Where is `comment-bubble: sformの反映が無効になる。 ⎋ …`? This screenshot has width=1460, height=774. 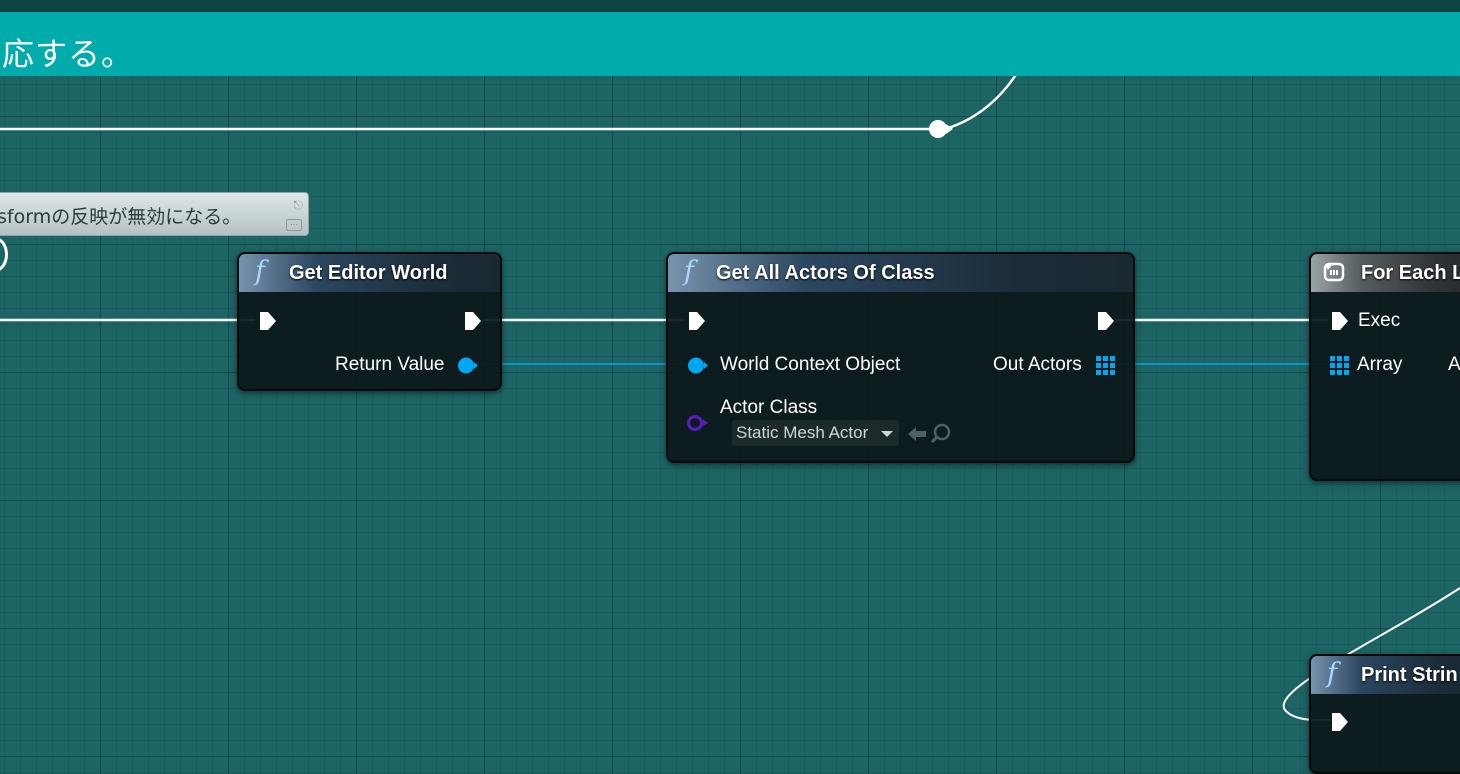
comment-bubble: sformの反映が無効になる。 ⎋ … is located at coordinates (154, 214).